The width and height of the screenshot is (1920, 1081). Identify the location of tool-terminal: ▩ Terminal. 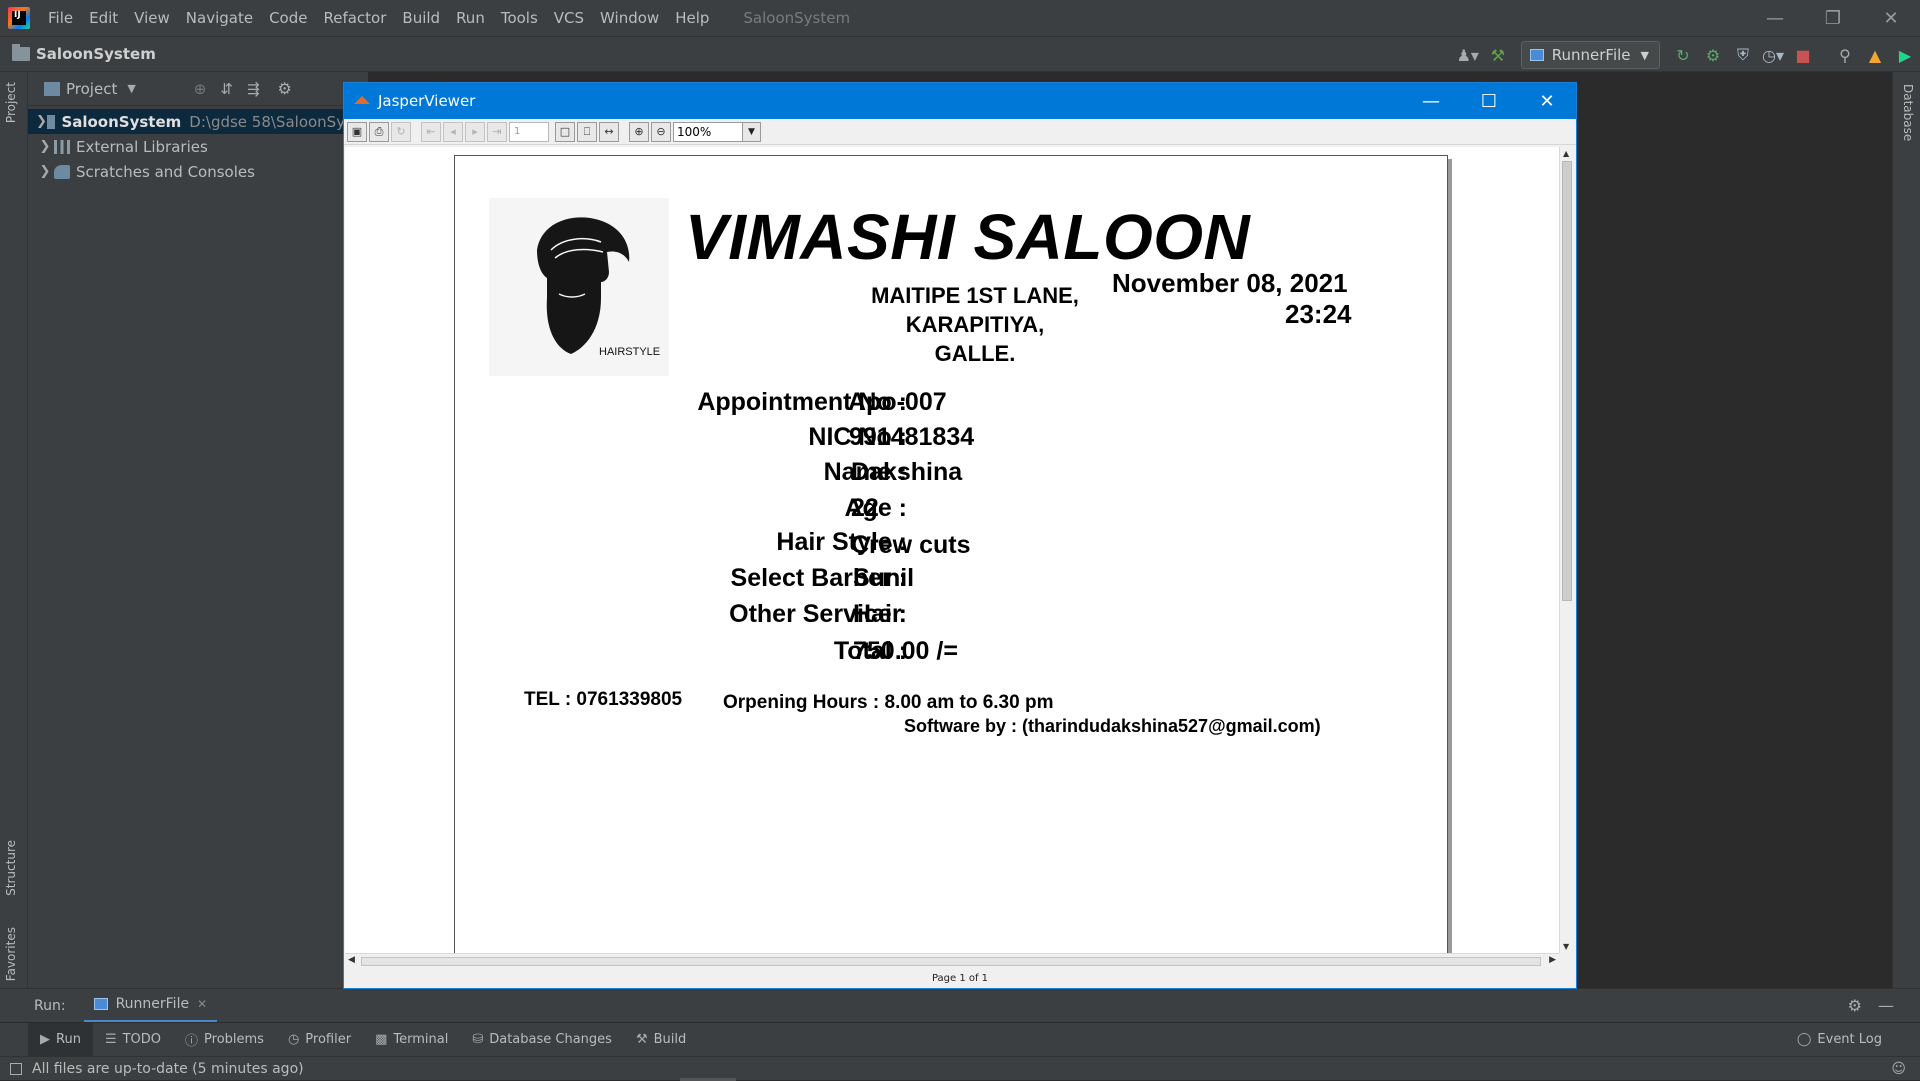
(411, 1040).